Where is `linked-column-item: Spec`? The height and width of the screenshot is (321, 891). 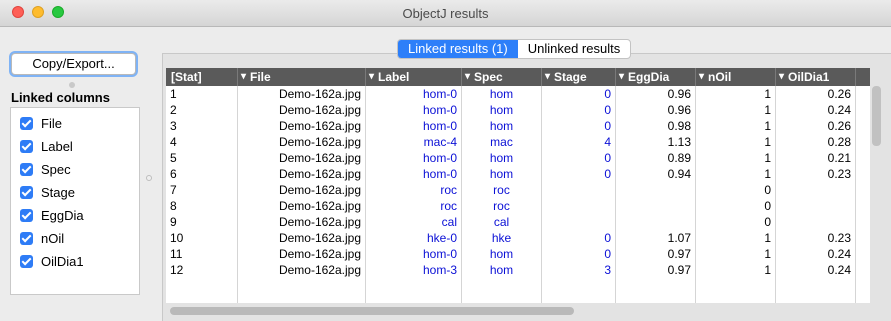 linked-column-item: Spec is located at coordinates (45, 169).